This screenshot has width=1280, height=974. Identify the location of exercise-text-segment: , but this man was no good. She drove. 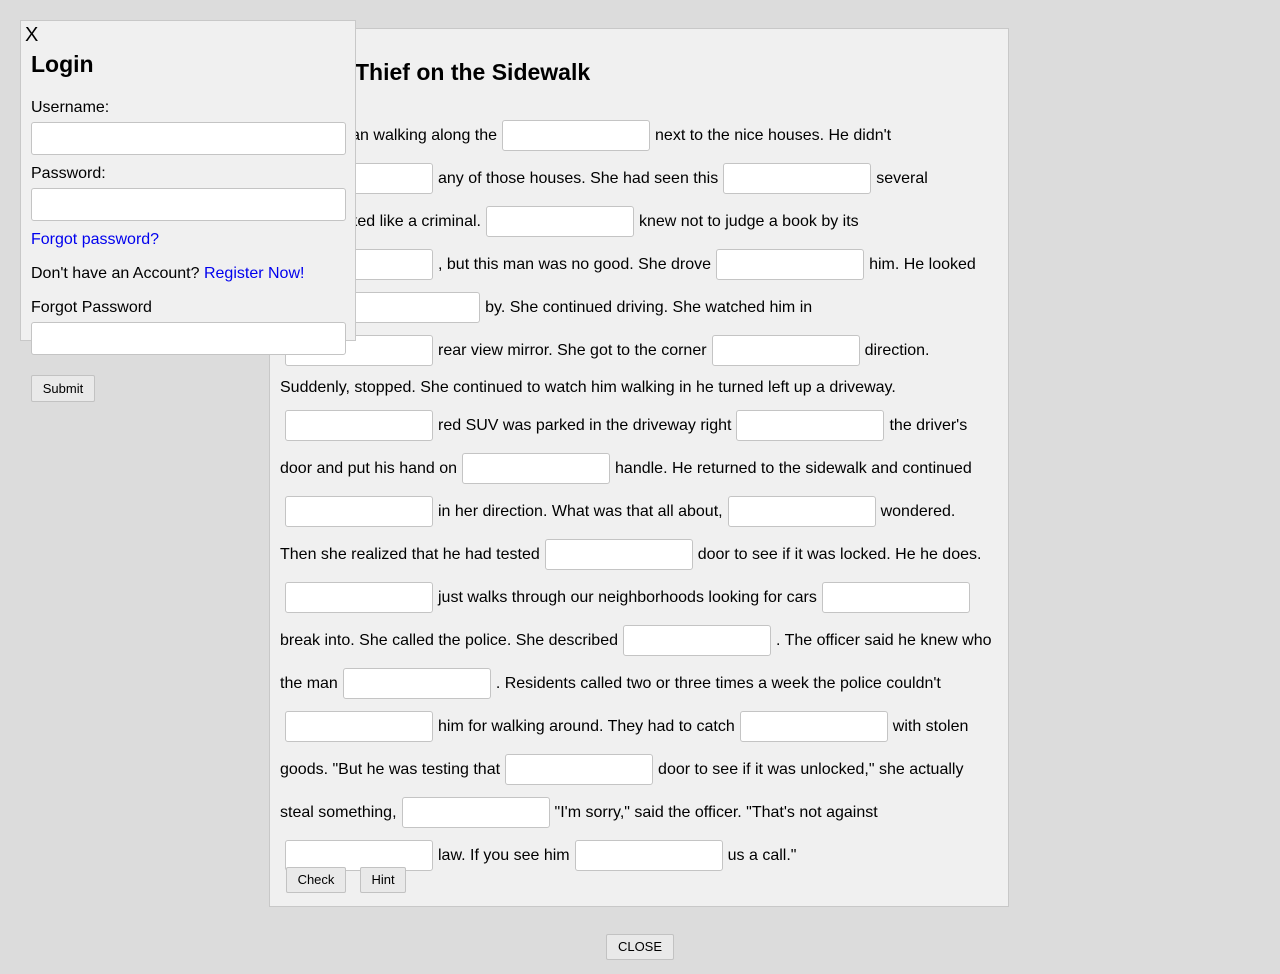
(575, 264).